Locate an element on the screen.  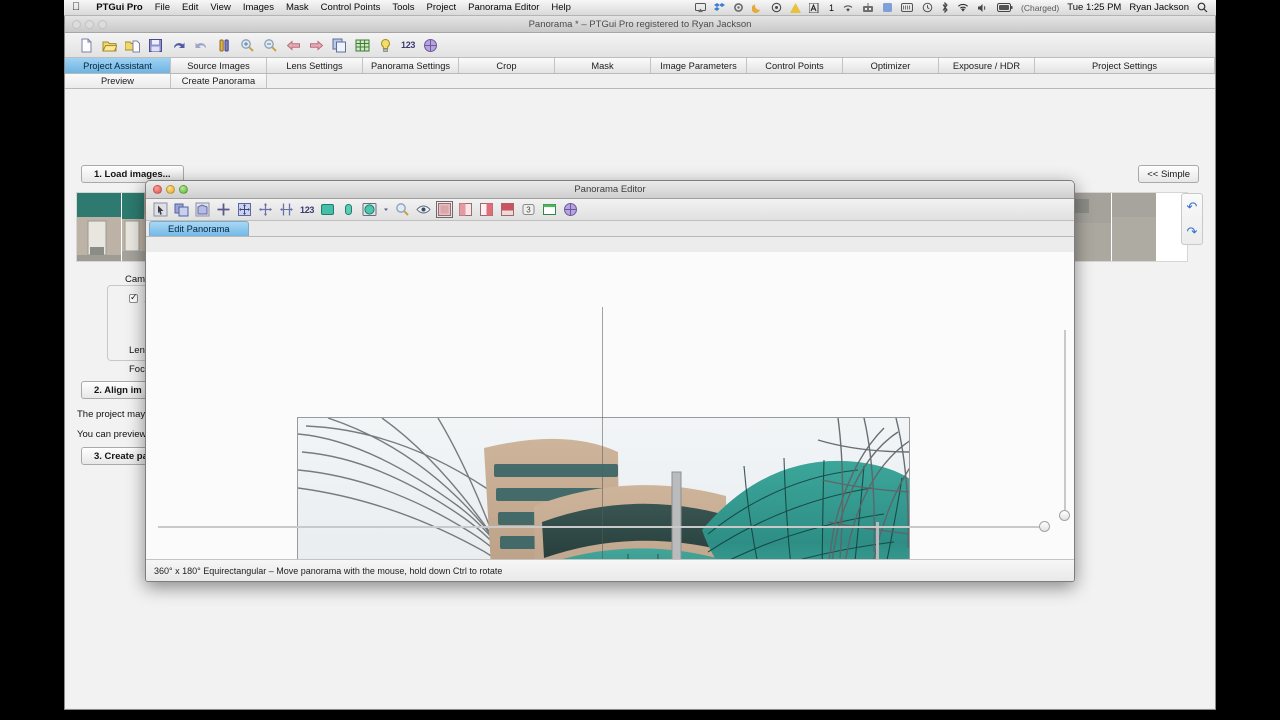
at-icon is located at coordinates (776, 7).